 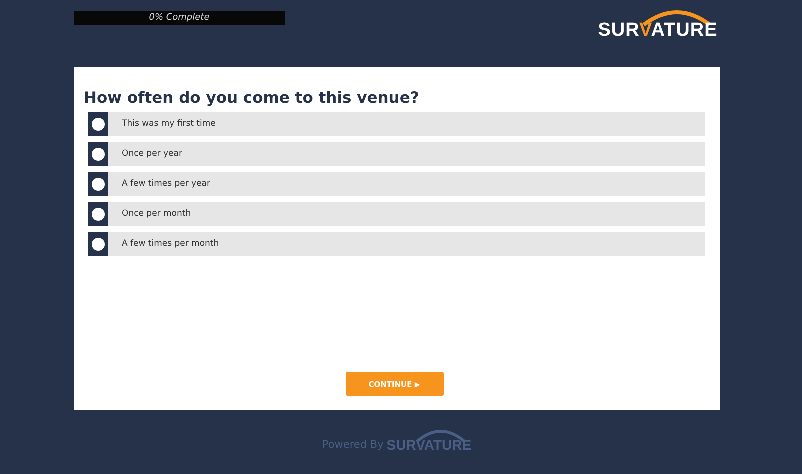 What do you see at coordinates (658, 31) in the screenshot?
I see `logo-text: SURVATURE` at bounding box center [658, 31].